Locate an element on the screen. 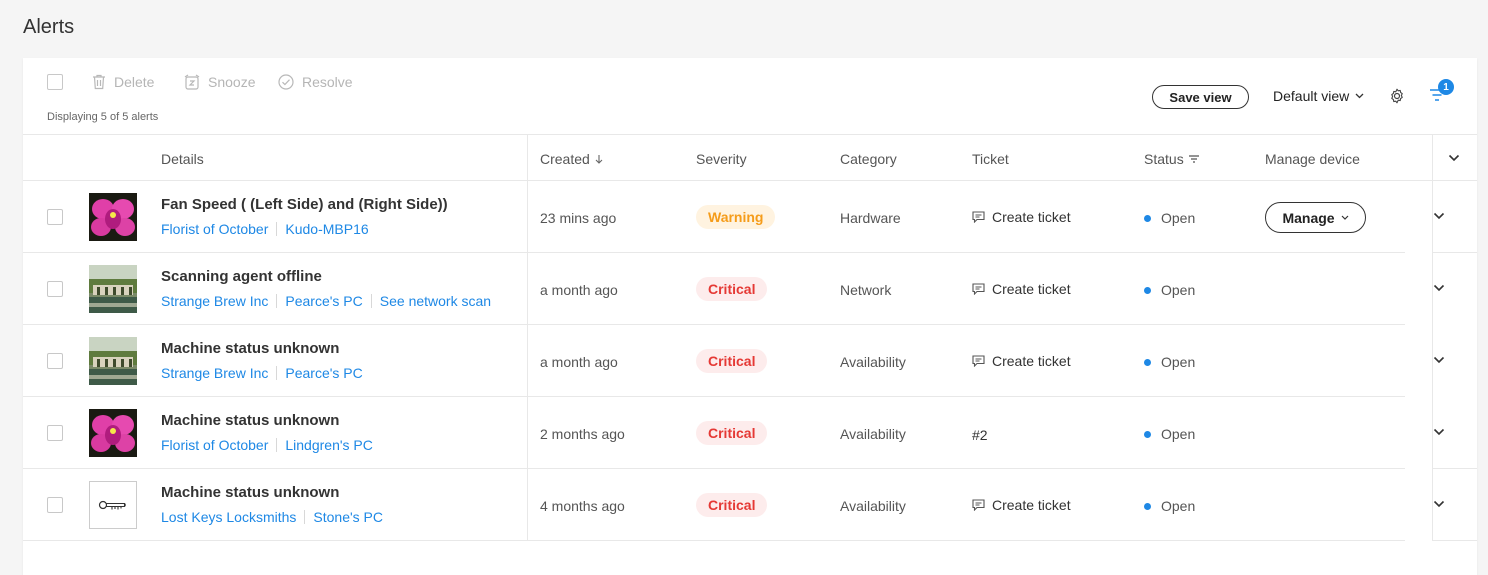 The image size is (1488, 575). device-link: Kudo-MBP16 is located at coordinates (326, 229).